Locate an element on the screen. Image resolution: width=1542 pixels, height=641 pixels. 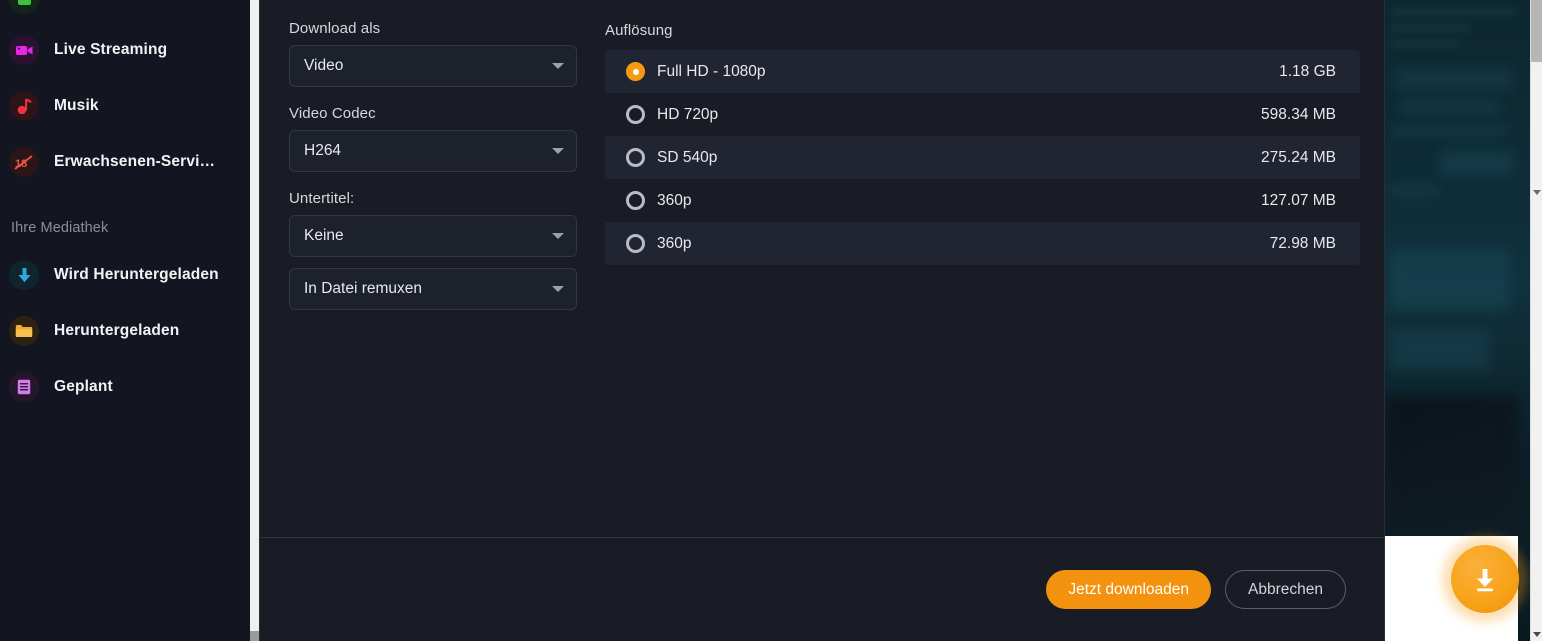
download-as-value: Video is located at coordinates (324, 65).